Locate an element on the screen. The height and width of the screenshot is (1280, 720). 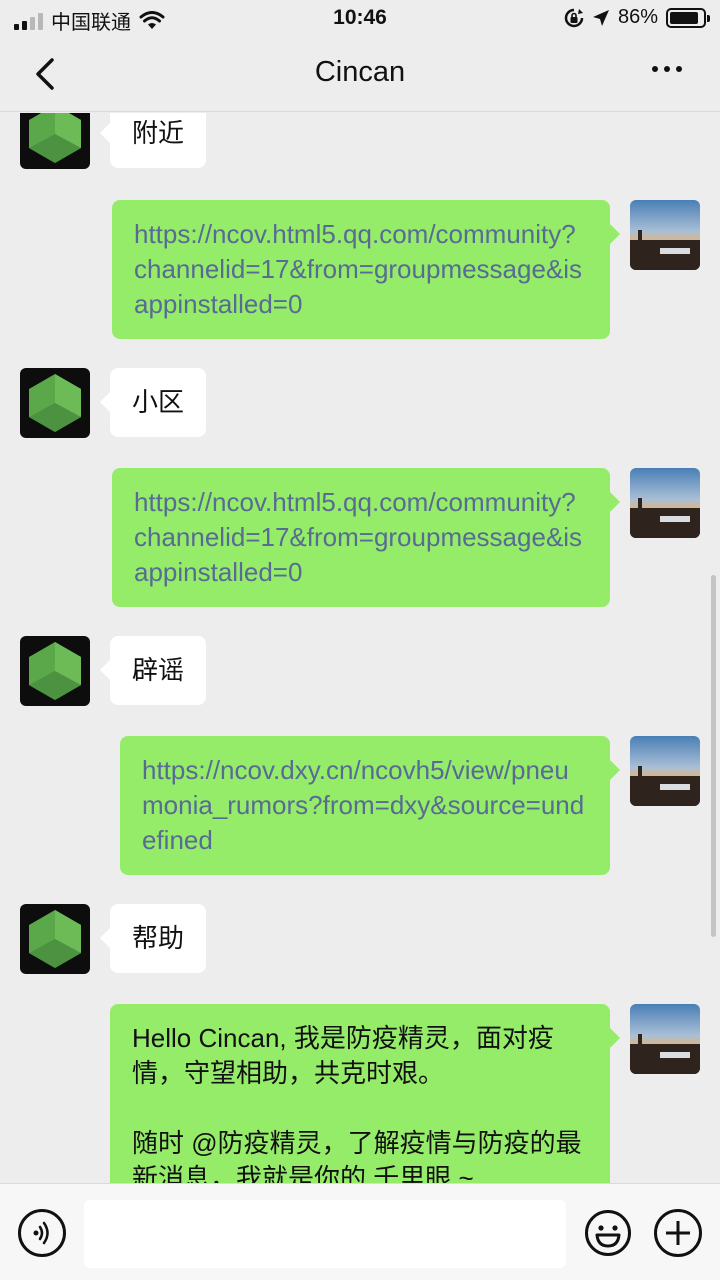
battery-percent: 86% is located at coordinates (637, 17).